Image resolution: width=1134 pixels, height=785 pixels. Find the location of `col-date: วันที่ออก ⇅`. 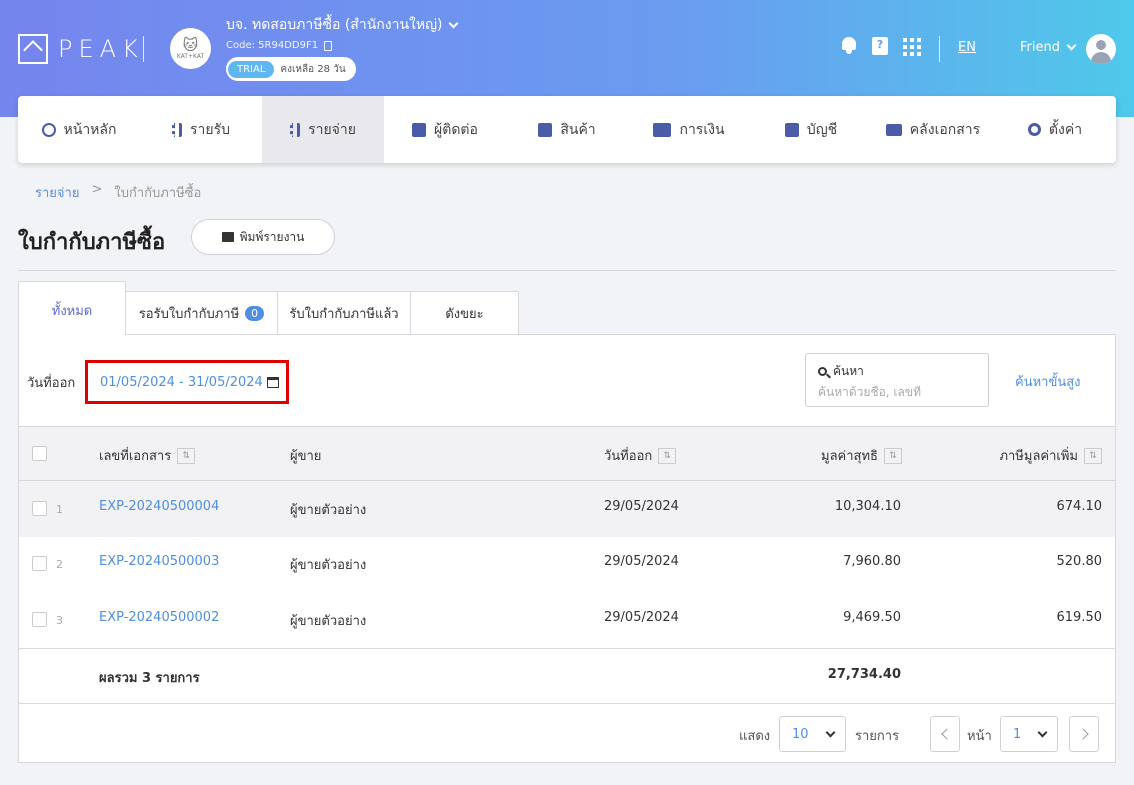

col-date: วันที่ออก ⇅ is located at coordinates (640, 455).